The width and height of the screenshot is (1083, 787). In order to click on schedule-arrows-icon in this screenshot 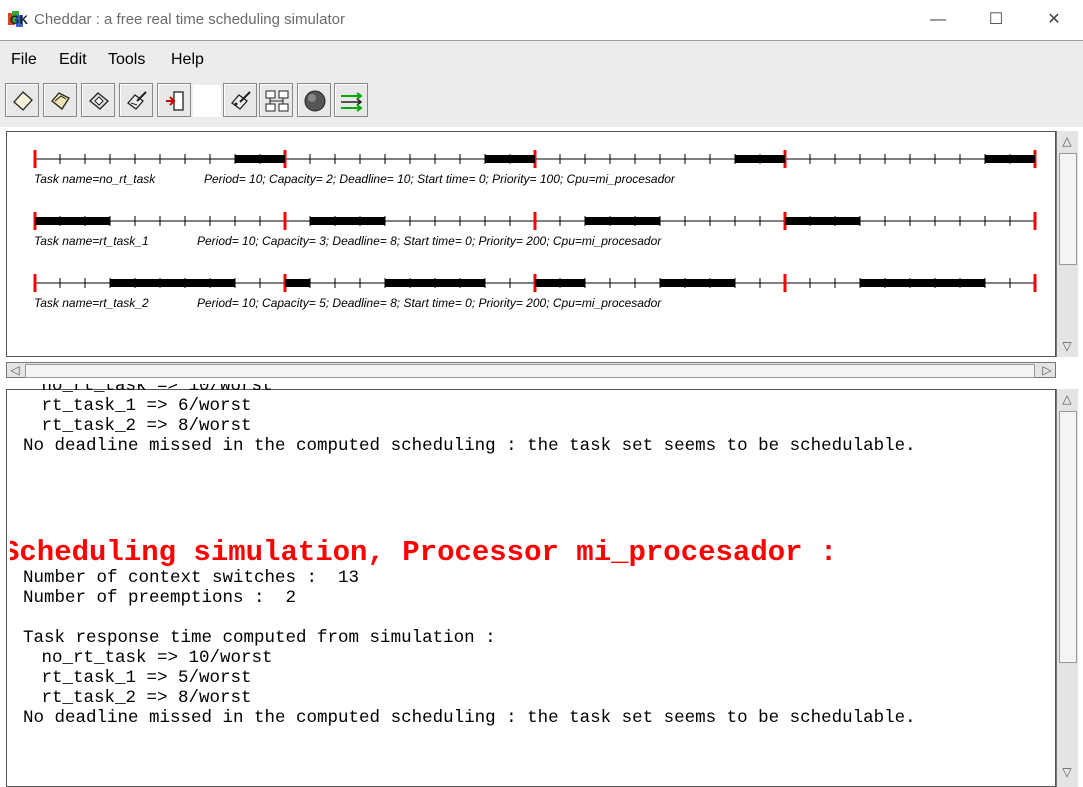, I will do `click(352, 102)`.